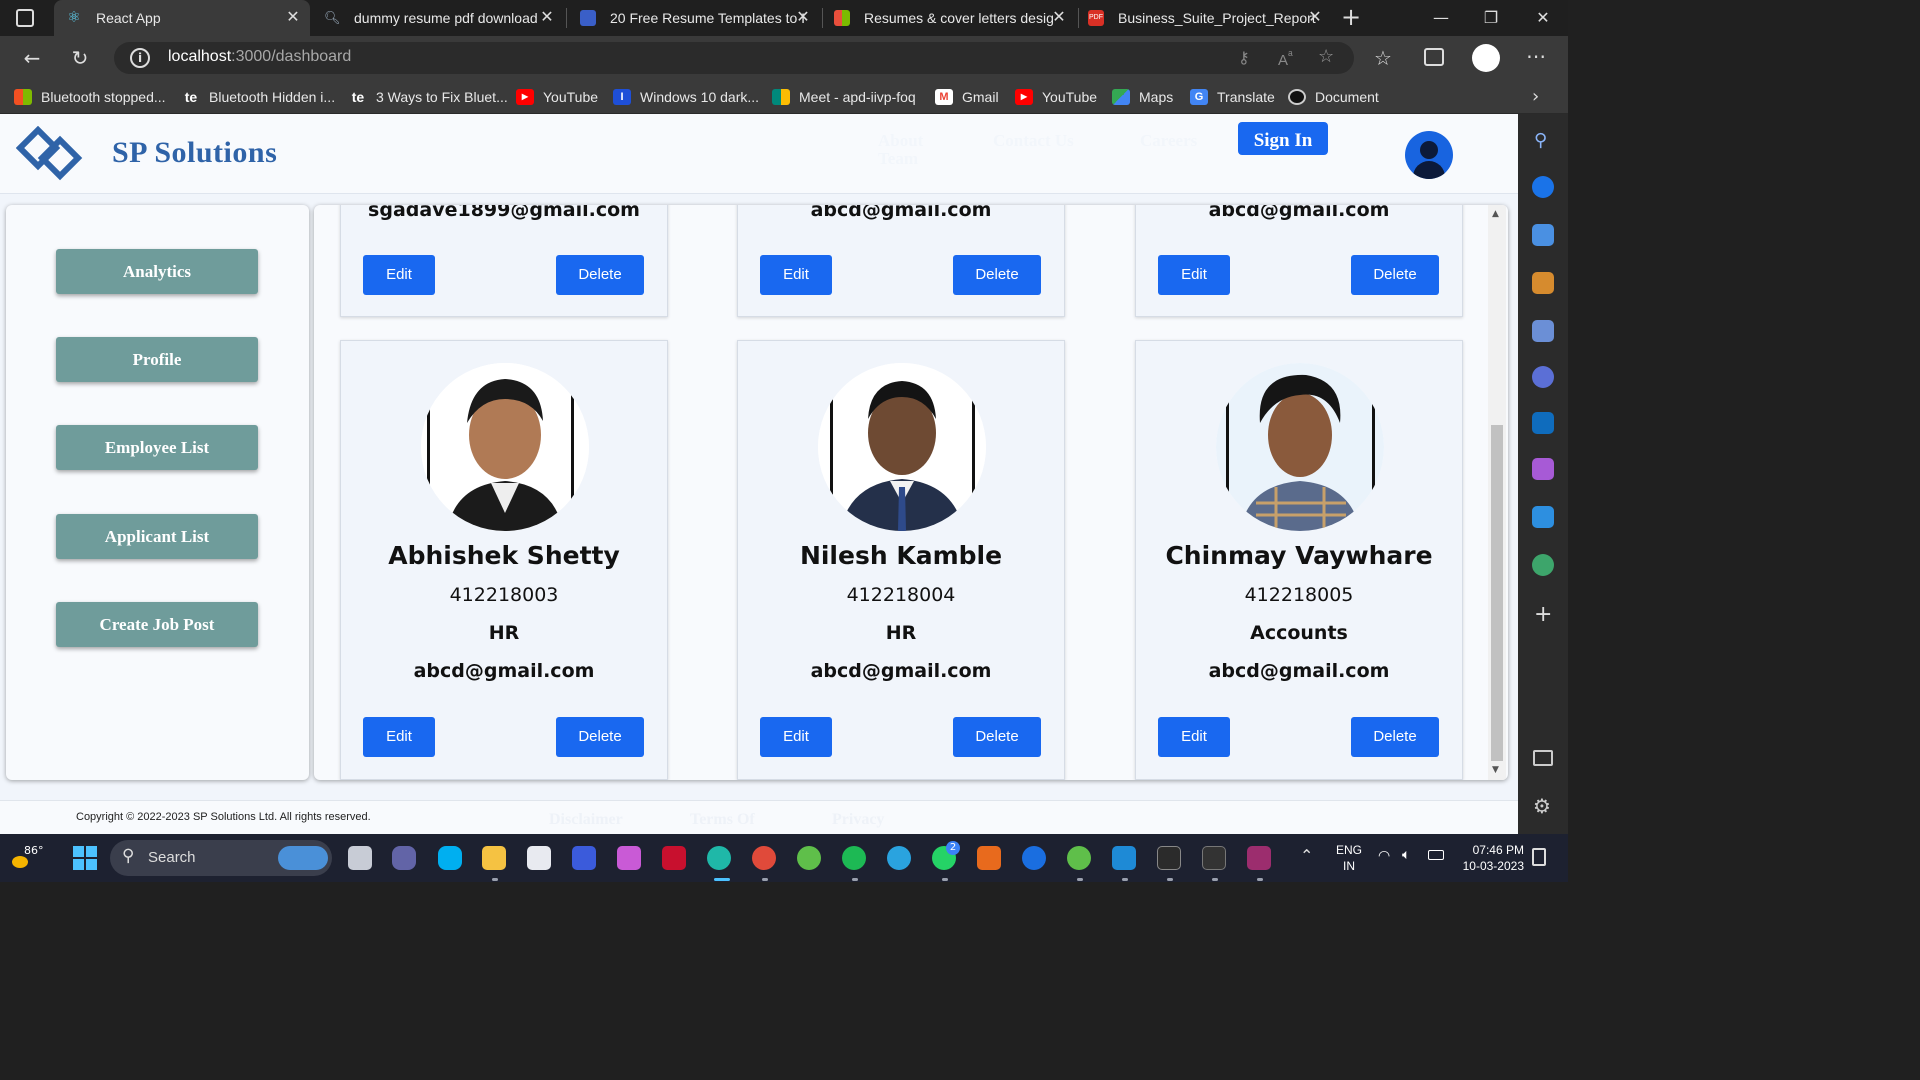 This screenshot has height=1080, width=1920. Describe the element at coordinates (1543, 331) in the screenshot. I see `games-icon` at that location.